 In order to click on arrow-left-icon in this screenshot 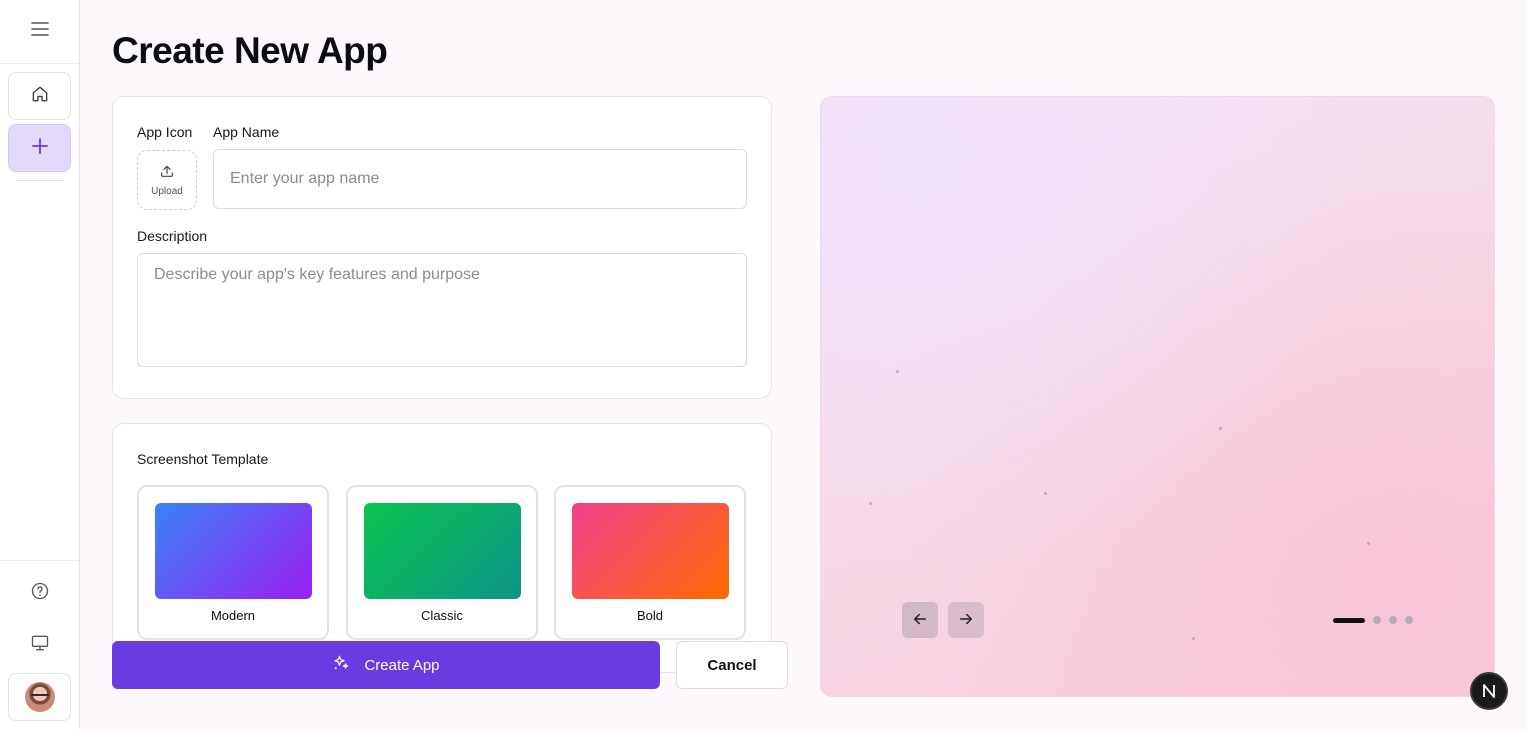, I will do `click(920, 620)`.